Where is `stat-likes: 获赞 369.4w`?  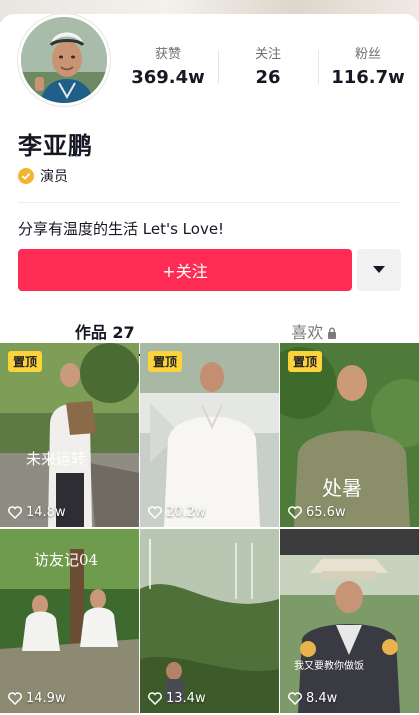
stat-likes: 获赞 369.4w is located at coordinates (168, 70).